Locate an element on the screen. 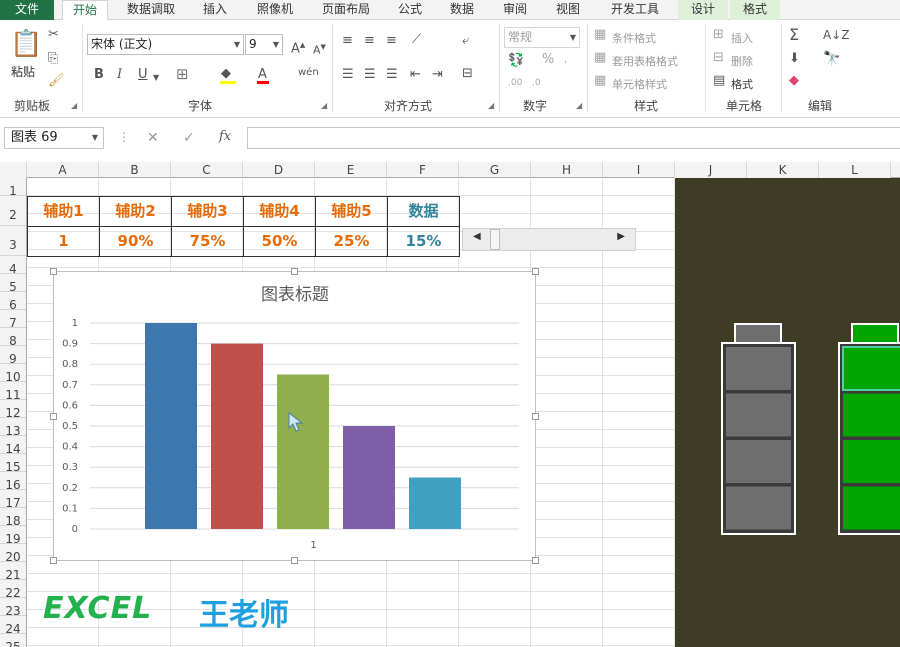 The height and width of the screenshot is (647, 900). percent-button: % is located at coordinates (548, 60).